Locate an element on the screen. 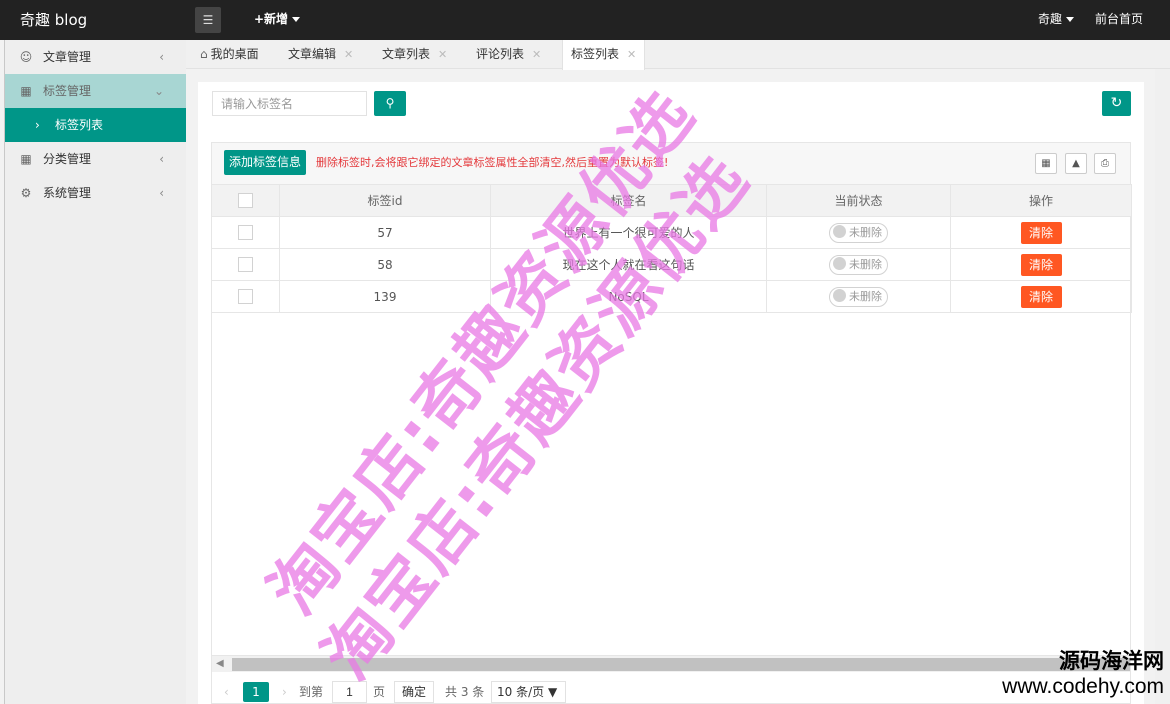 This screenshot has width=1170, height=704. tab-comment-list: 评论列表 ✕ is located at coordinates (508, 54).